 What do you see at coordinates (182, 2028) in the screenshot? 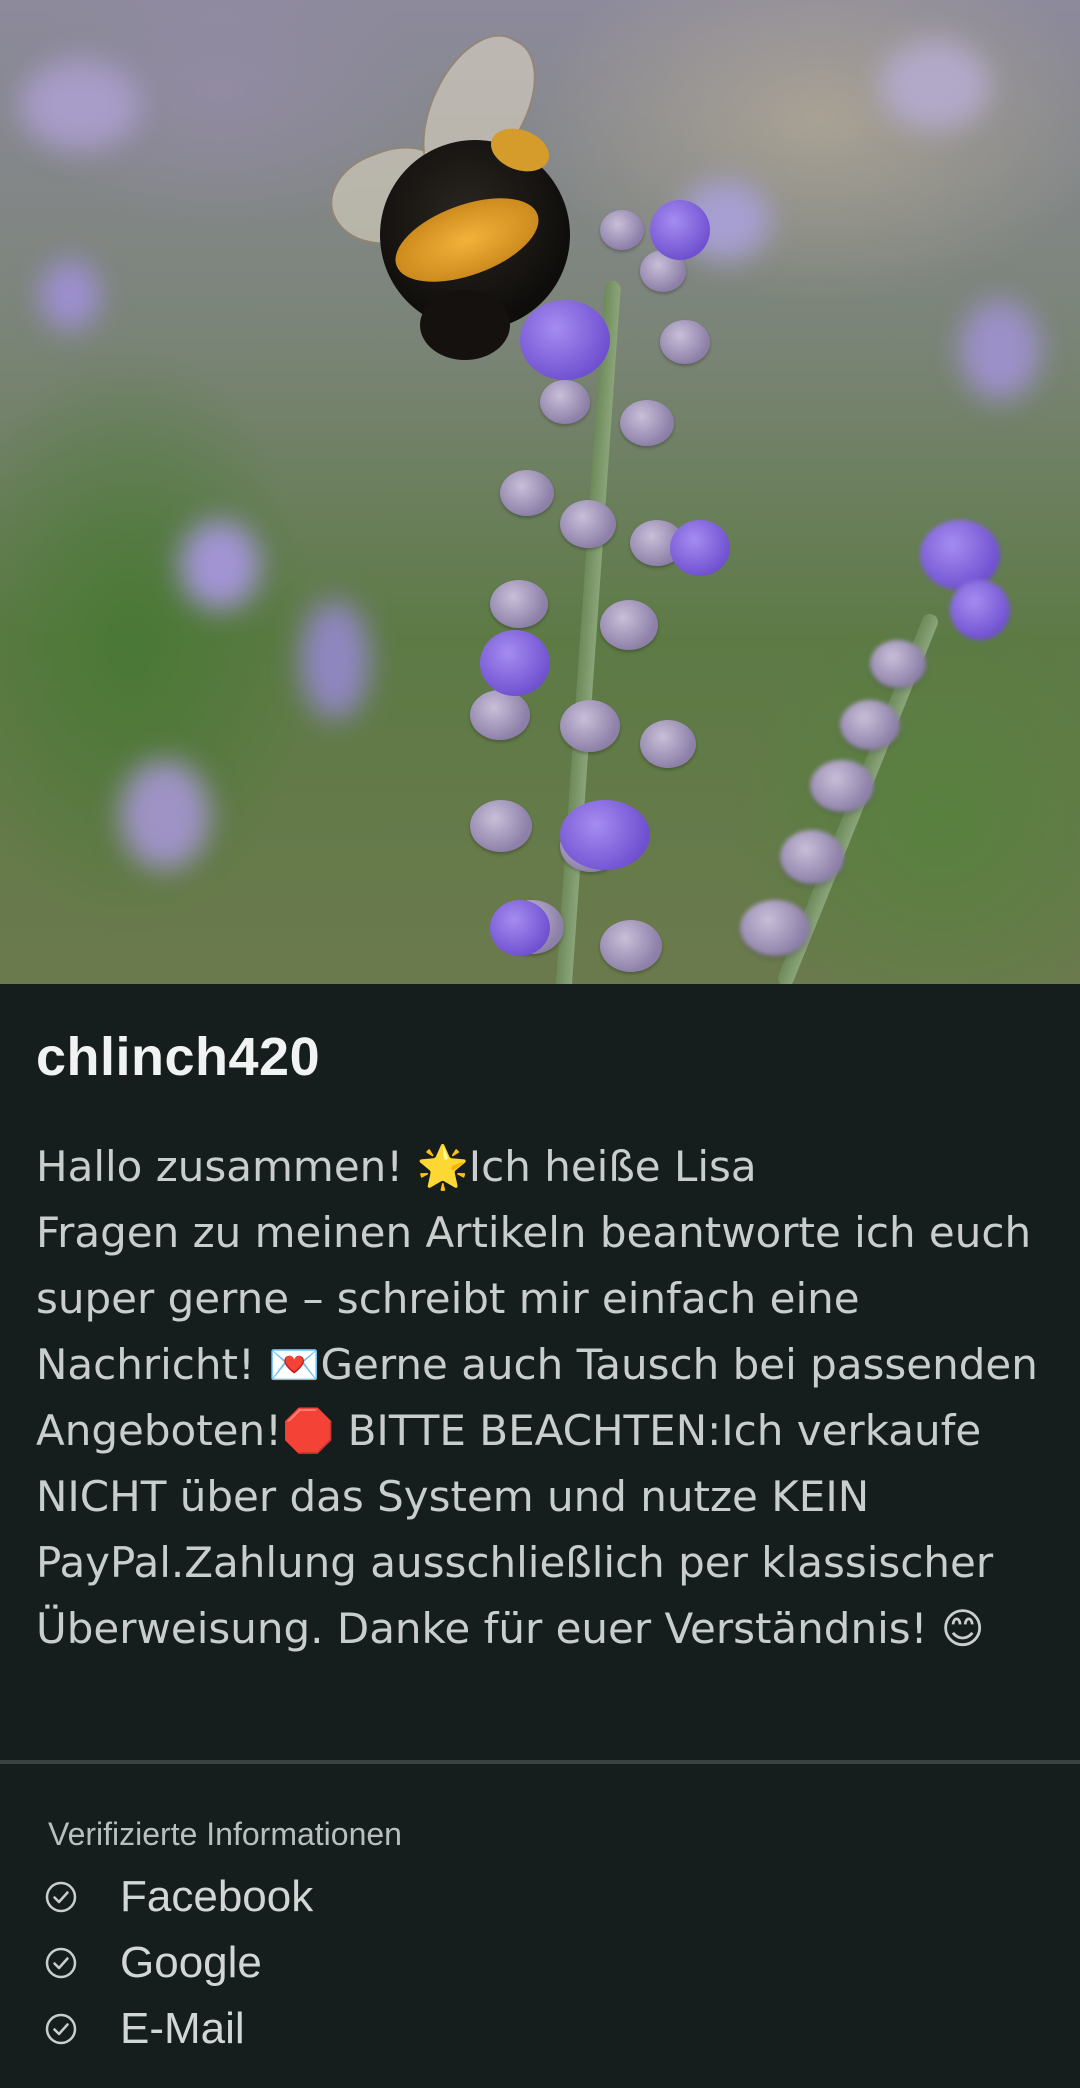
I see `verified-label: E-Mail` at bounding box center [182, 2028].